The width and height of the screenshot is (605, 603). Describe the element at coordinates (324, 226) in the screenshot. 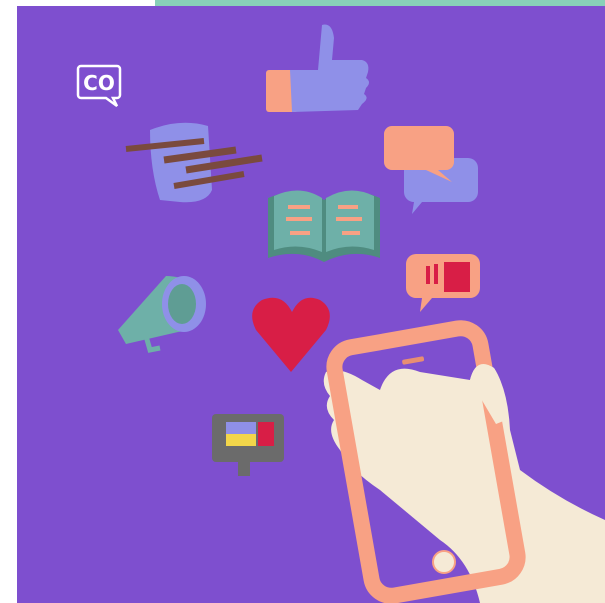

I see `open-book-icon` at that location.